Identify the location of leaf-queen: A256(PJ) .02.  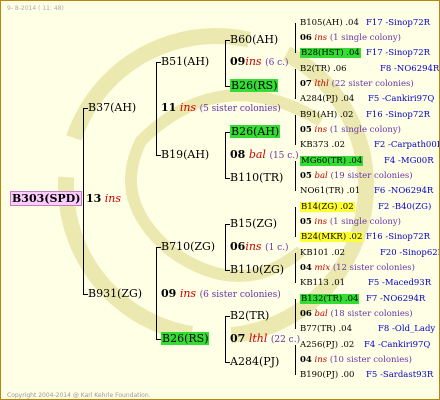
(327, 345).